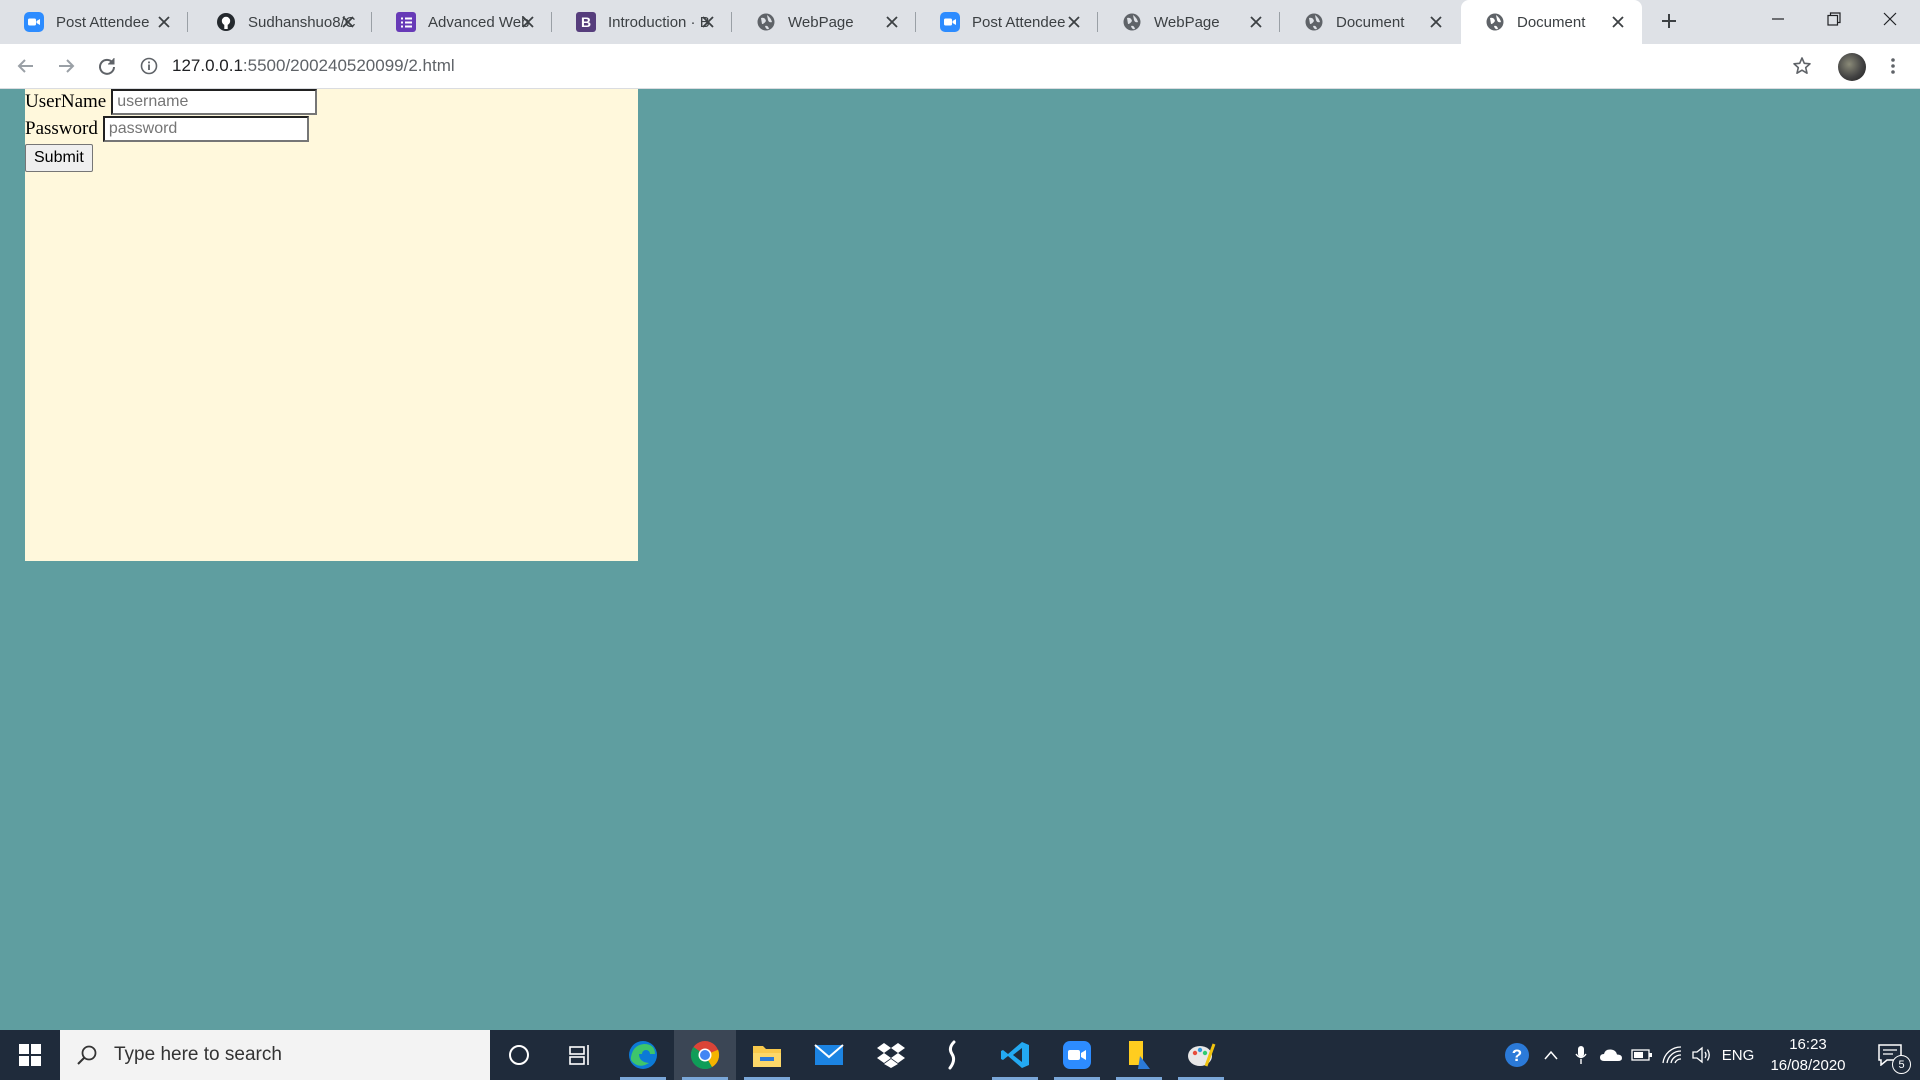 This screenshot has width=1920, height=1080. I want to click on plus-icon, so click(1669, 21).